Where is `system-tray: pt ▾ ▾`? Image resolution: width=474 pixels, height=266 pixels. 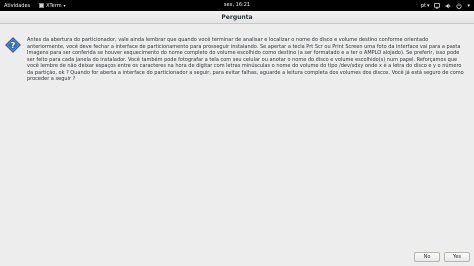 system-tray: pt ▾ ▾ is located at coordinates (445, 5).